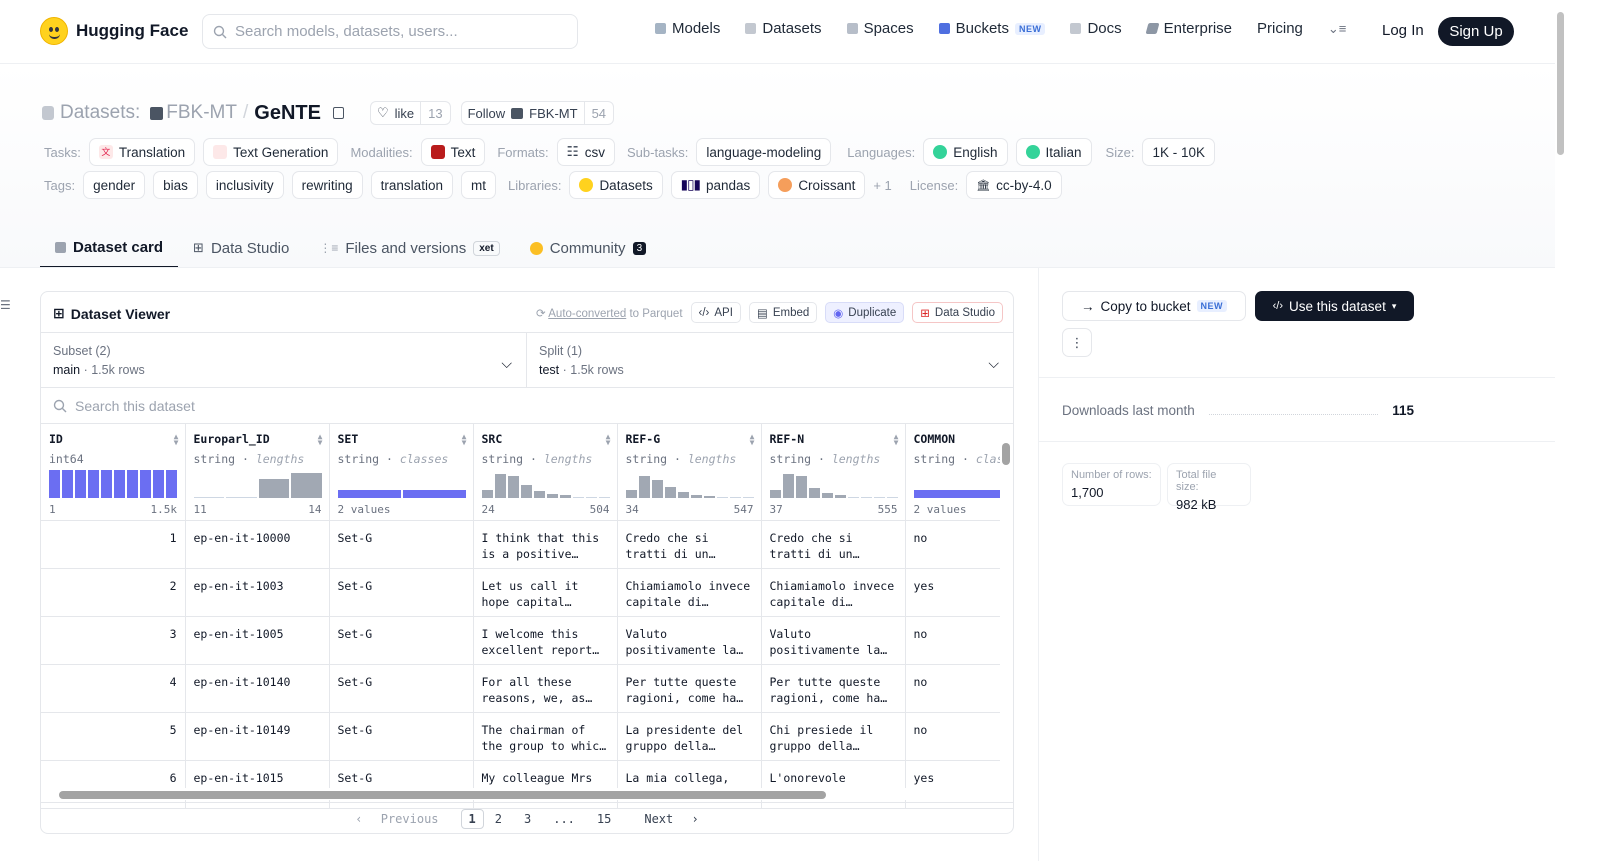 The image size is (1600, 861). What do you see at coordinates (527, 819) in the screenshot?
I see `pagination-page: 3` at bounding box center [527, 819].